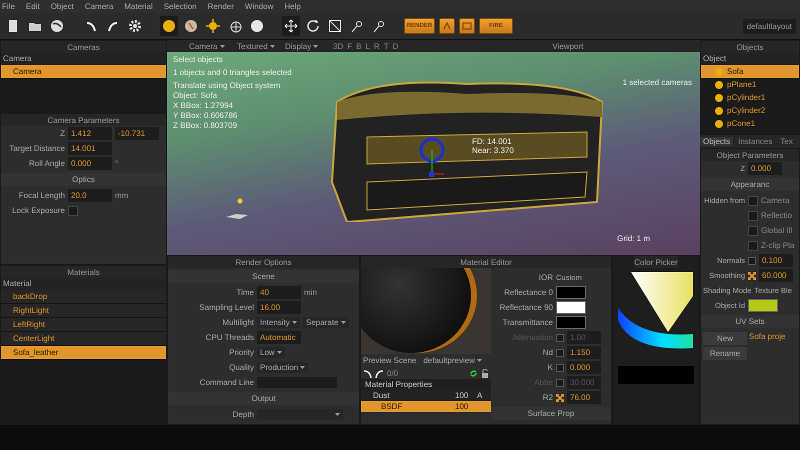  What do you see at coordinates (137, 133) in the screenshot?
I see `number-field: -10.731` at bounding box center [137, 133].